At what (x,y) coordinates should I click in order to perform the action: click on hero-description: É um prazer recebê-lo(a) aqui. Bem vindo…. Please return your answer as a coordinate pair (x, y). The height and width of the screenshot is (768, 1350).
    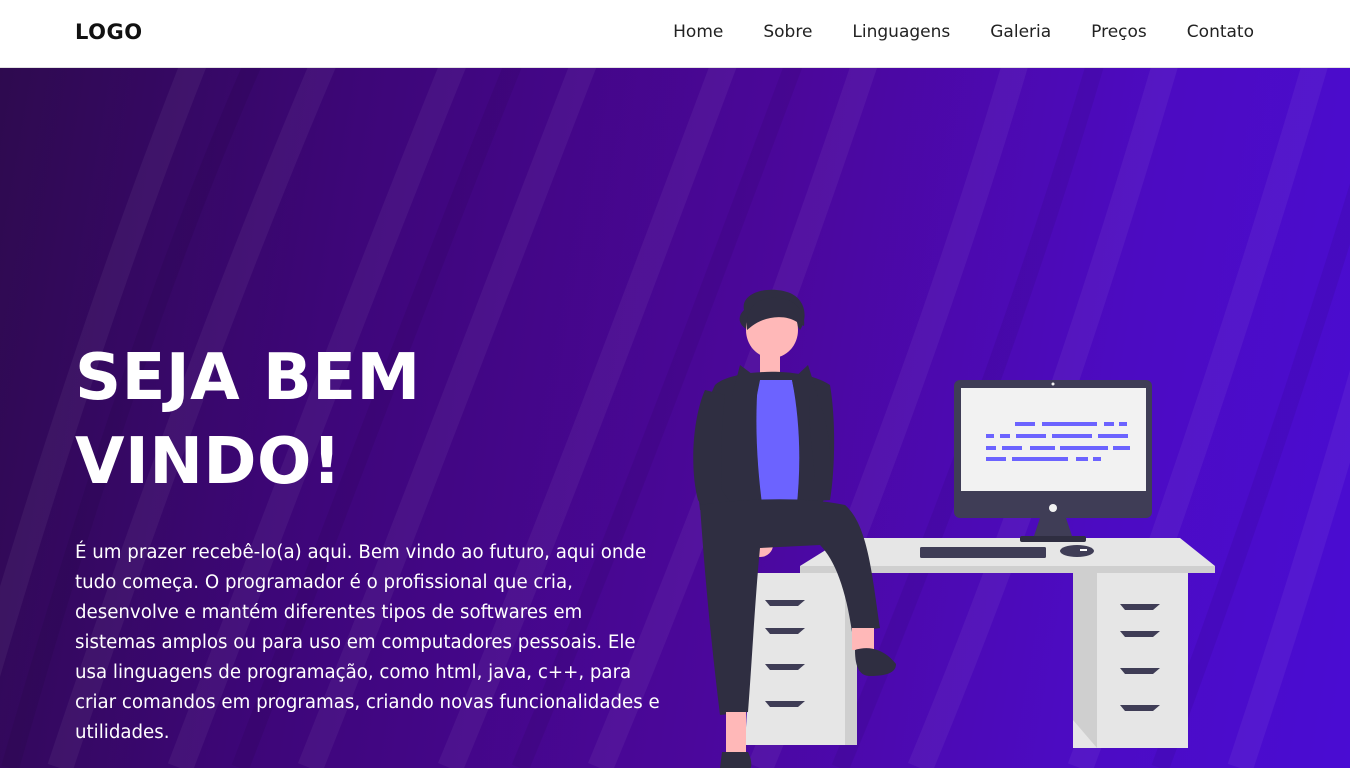
    Looking at the image, I should click on (367, 642).